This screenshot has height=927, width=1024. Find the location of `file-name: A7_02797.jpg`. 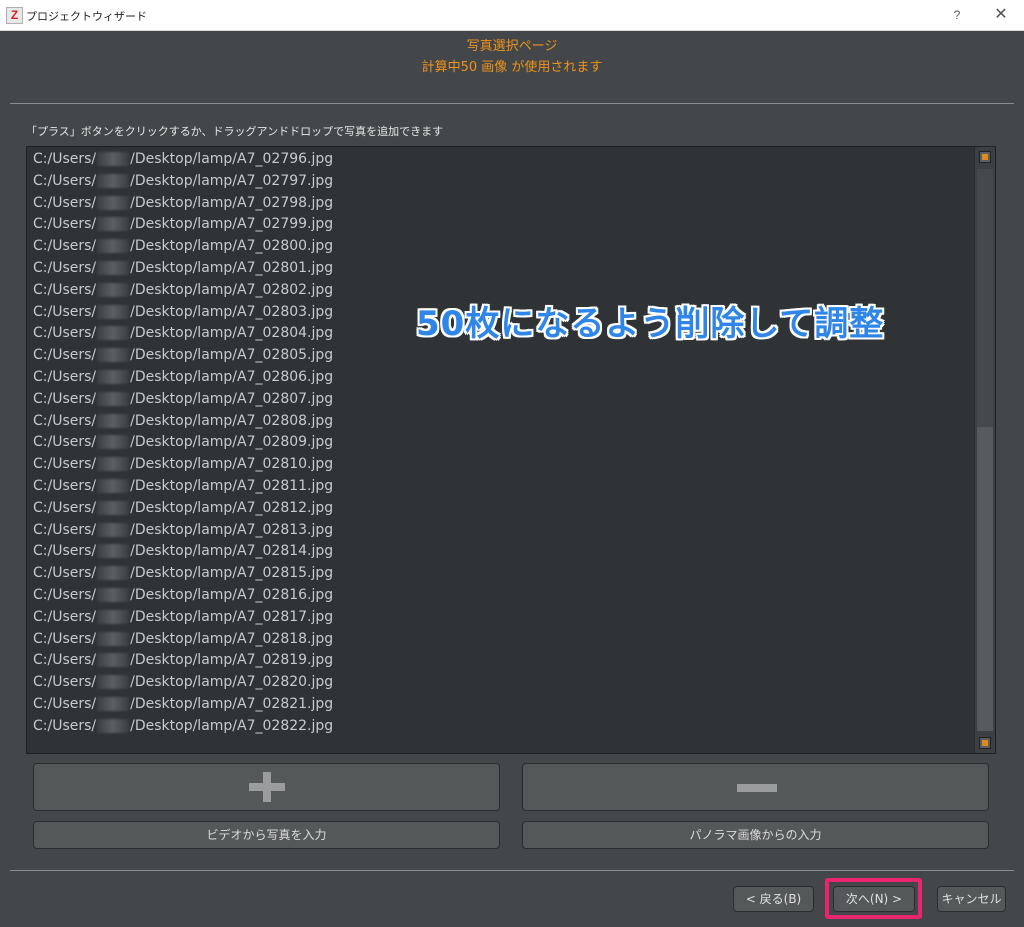

file-name: A7_02797.jpg is located at coordinates (285, 180).